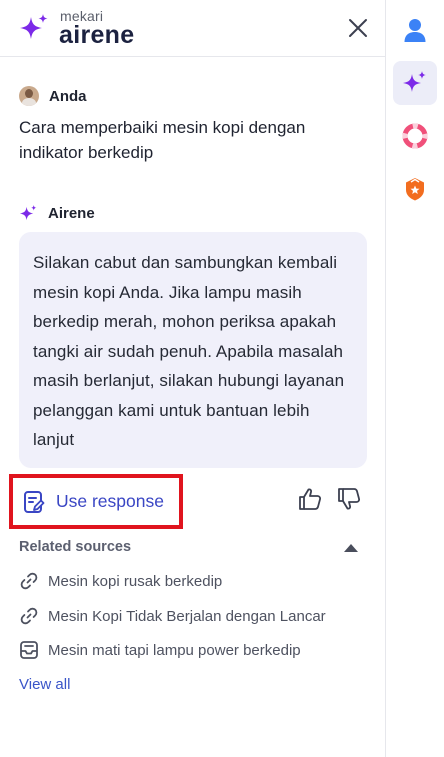  What do you see at coordinates (44, 684) in the screenshot?
I see `view-all-link: View all` at bounding box center [44, 684].